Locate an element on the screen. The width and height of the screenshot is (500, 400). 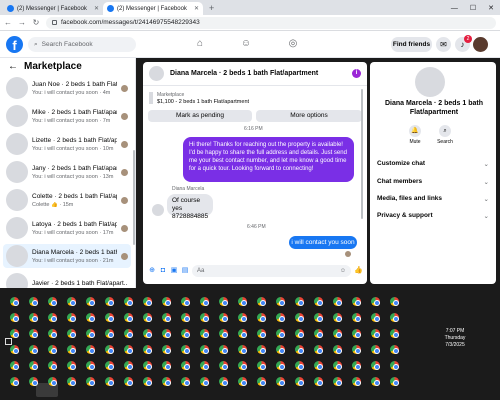
find-friends-button: Find friends is located at coordinates (411, 44).